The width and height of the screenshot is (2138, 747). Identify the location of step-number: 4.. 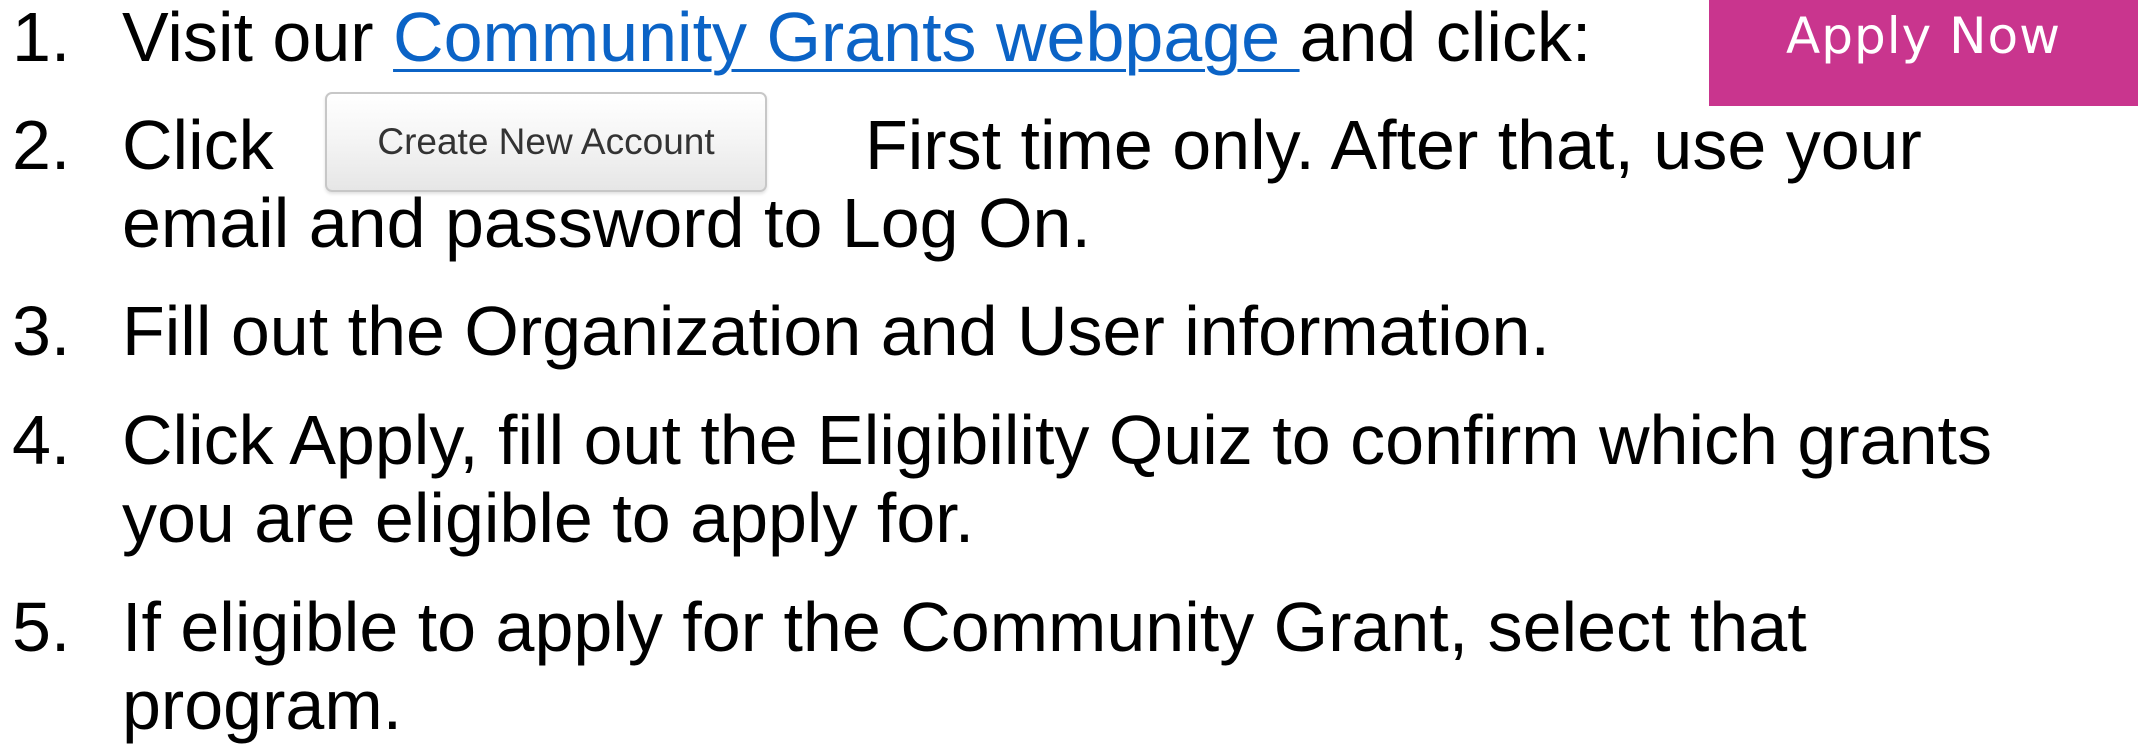
(41, 440).